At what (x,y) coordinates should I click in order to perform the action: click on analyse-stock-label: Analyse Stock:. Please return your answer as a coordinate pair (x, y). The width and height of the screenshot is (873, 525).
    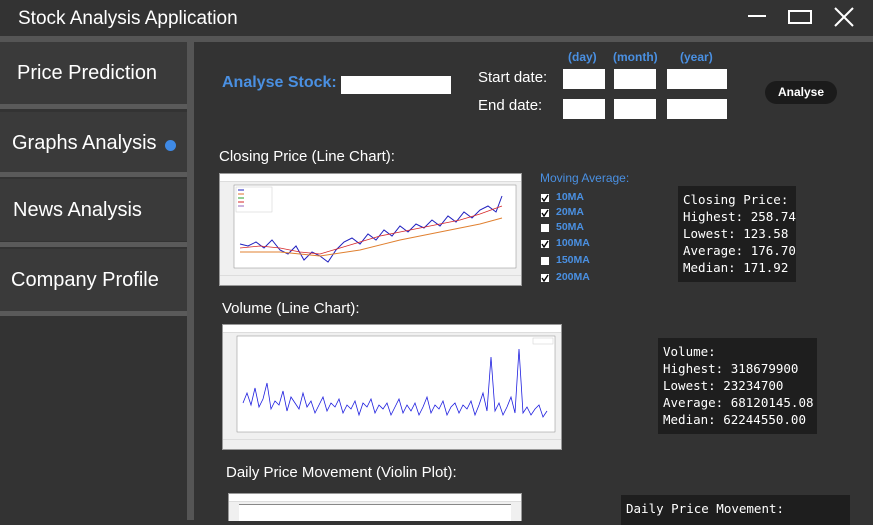
    Looking at the image, I should click on (279, 82).